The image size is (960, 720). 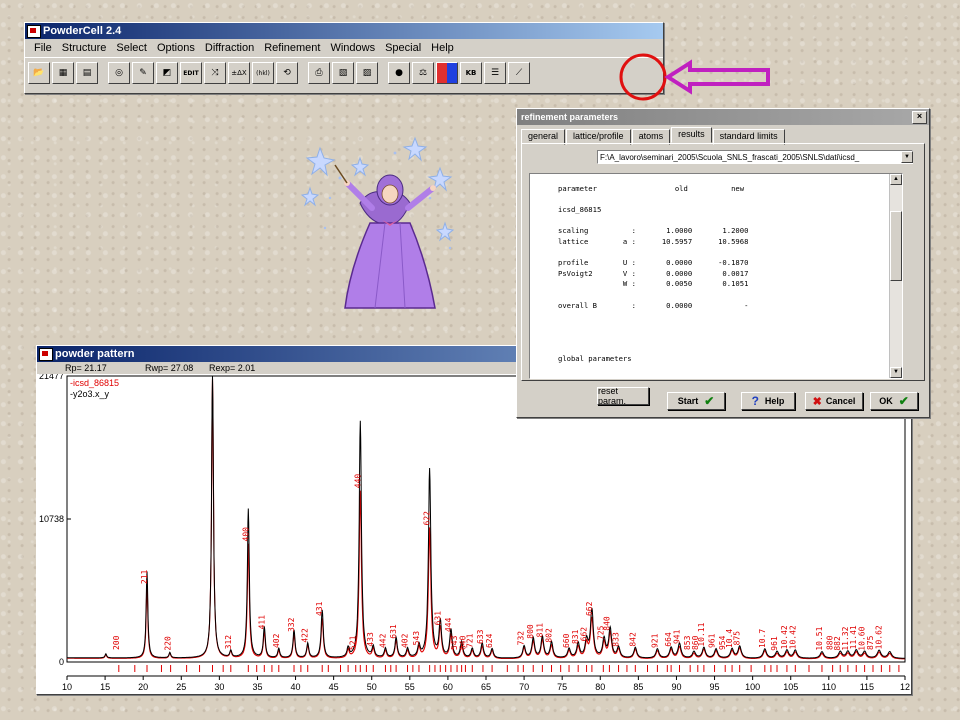 I want to click on help-icon: ?, so click(x=755, y=401).